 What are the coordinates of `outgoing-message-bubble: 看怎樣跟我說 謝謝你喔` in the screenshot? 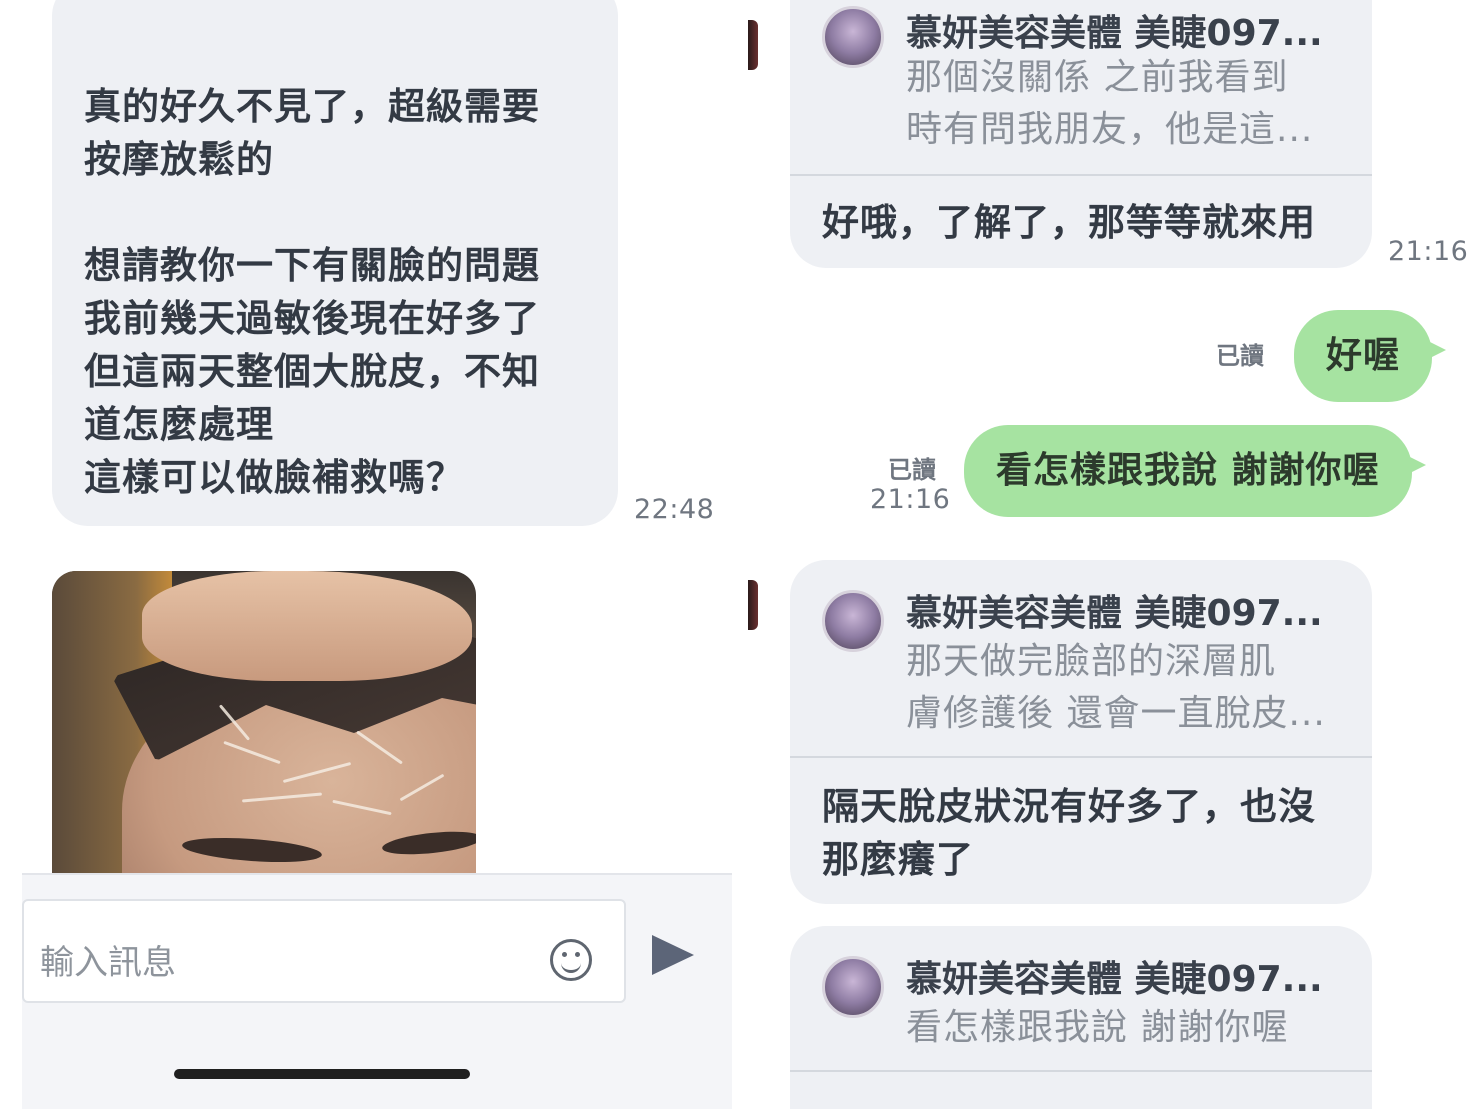 It's located at (1195, 471).